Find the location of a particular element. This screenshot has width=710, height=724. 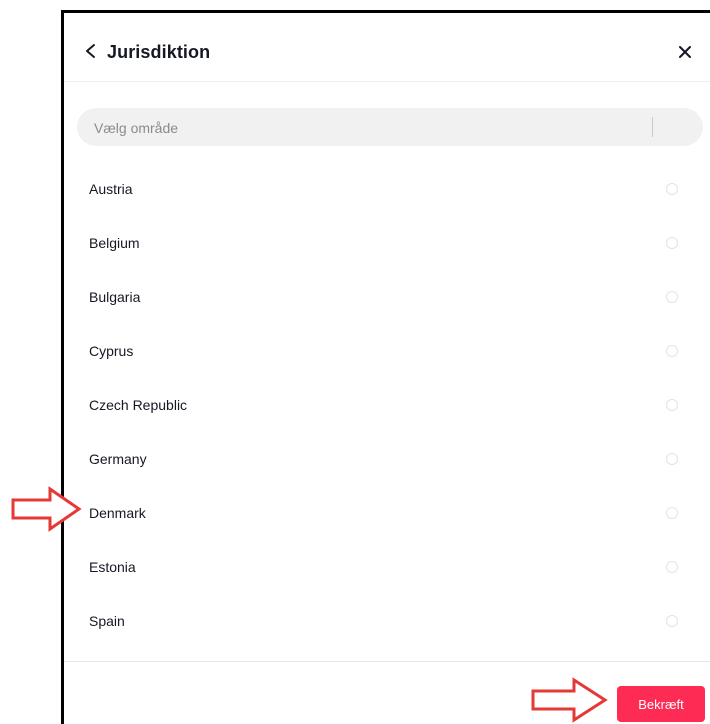

country-label: Estonia is located at coordinates (112, 567).